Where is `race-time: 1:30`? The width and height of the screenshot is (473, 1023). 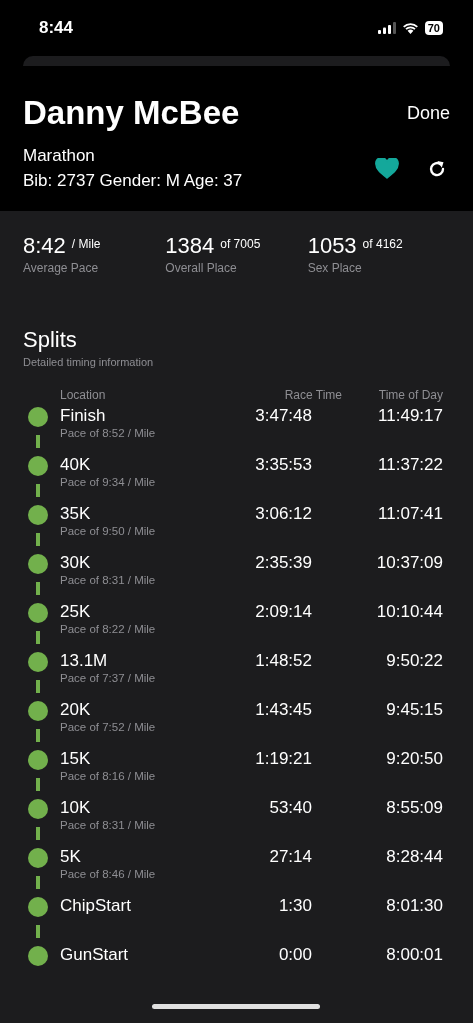
race-time: 1:30 is located at coordinates (294, 906).